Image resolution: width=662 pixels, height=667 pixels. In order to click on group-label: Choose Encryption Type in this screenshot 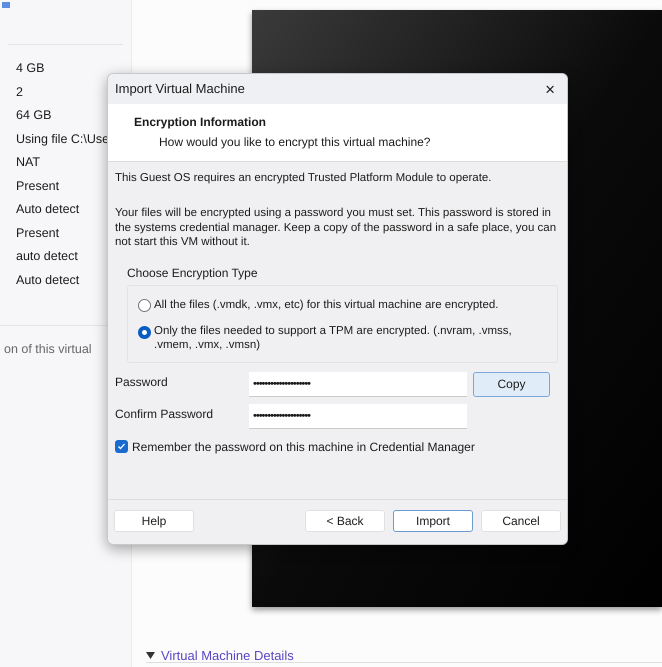, I will do `click(193, 273)`.